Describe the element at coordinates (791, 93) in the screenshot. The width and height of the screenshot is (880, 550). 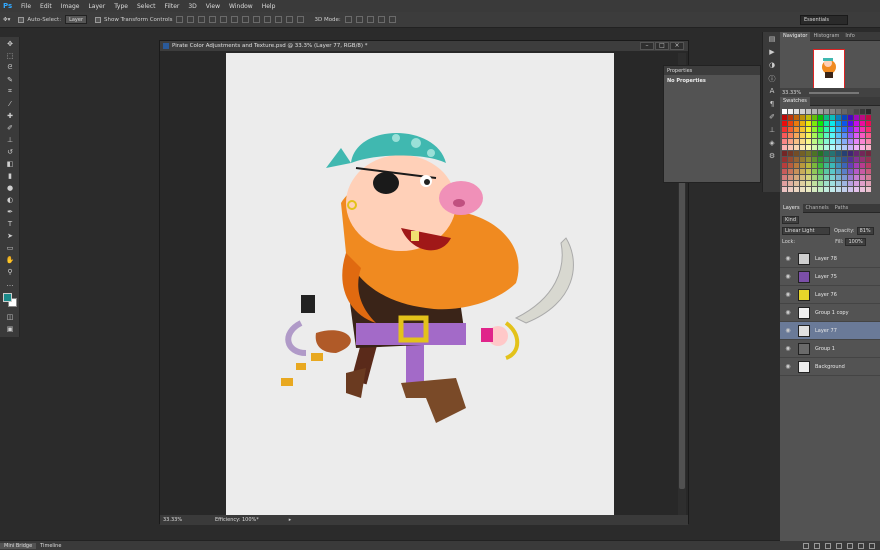
I see `navigator-zoom-value: 33.33%` at that location.